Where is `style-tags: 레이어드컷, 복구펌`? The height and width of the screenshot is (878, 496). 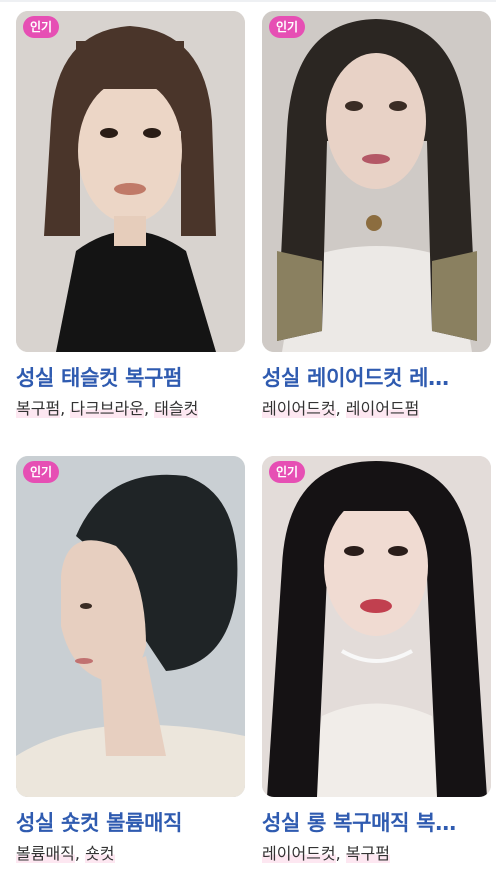
style-tags: 레이어드컷, 복구펌 is located at coordinates (376, 854).